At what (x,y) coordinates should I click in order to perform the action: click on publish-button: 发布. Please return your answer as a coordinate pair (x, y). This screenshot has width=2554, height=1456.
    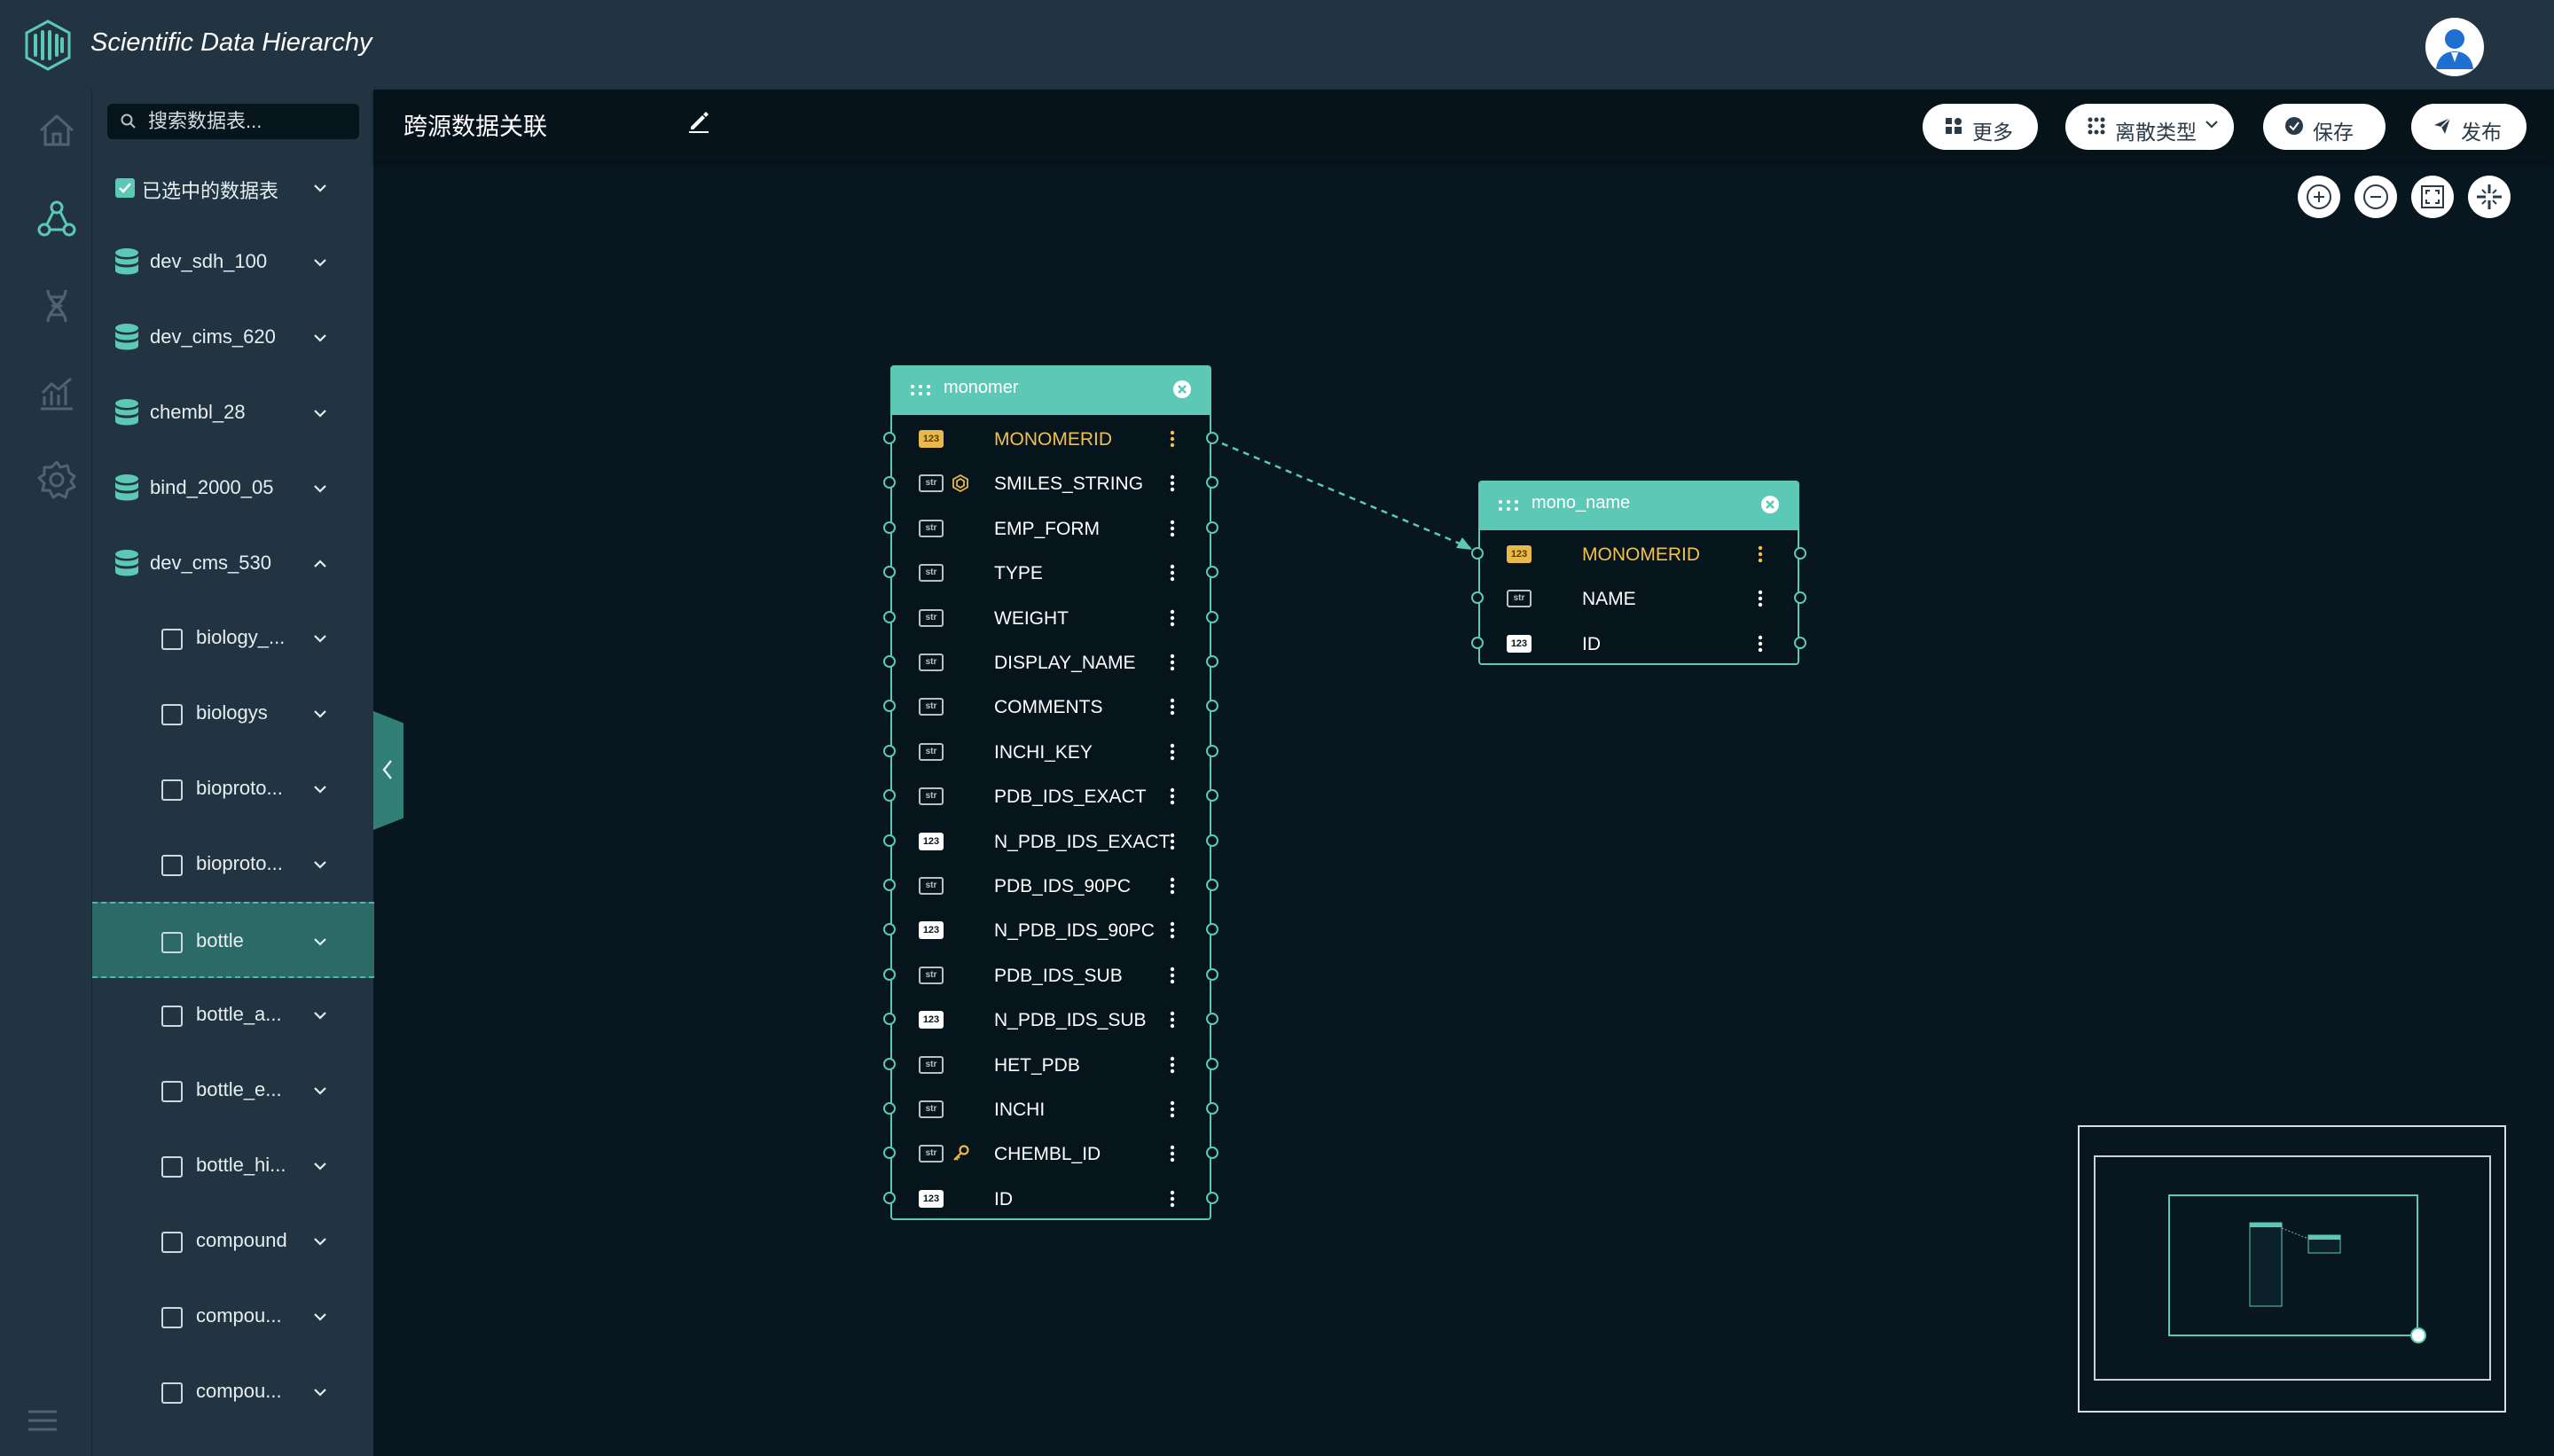
    Looking at the image, I should click on (2469, 127).